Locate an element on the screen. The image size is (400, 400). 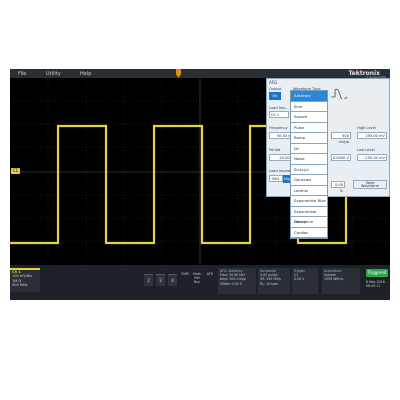
time-text: 08:45:11 is located at coordinates (373, 286).